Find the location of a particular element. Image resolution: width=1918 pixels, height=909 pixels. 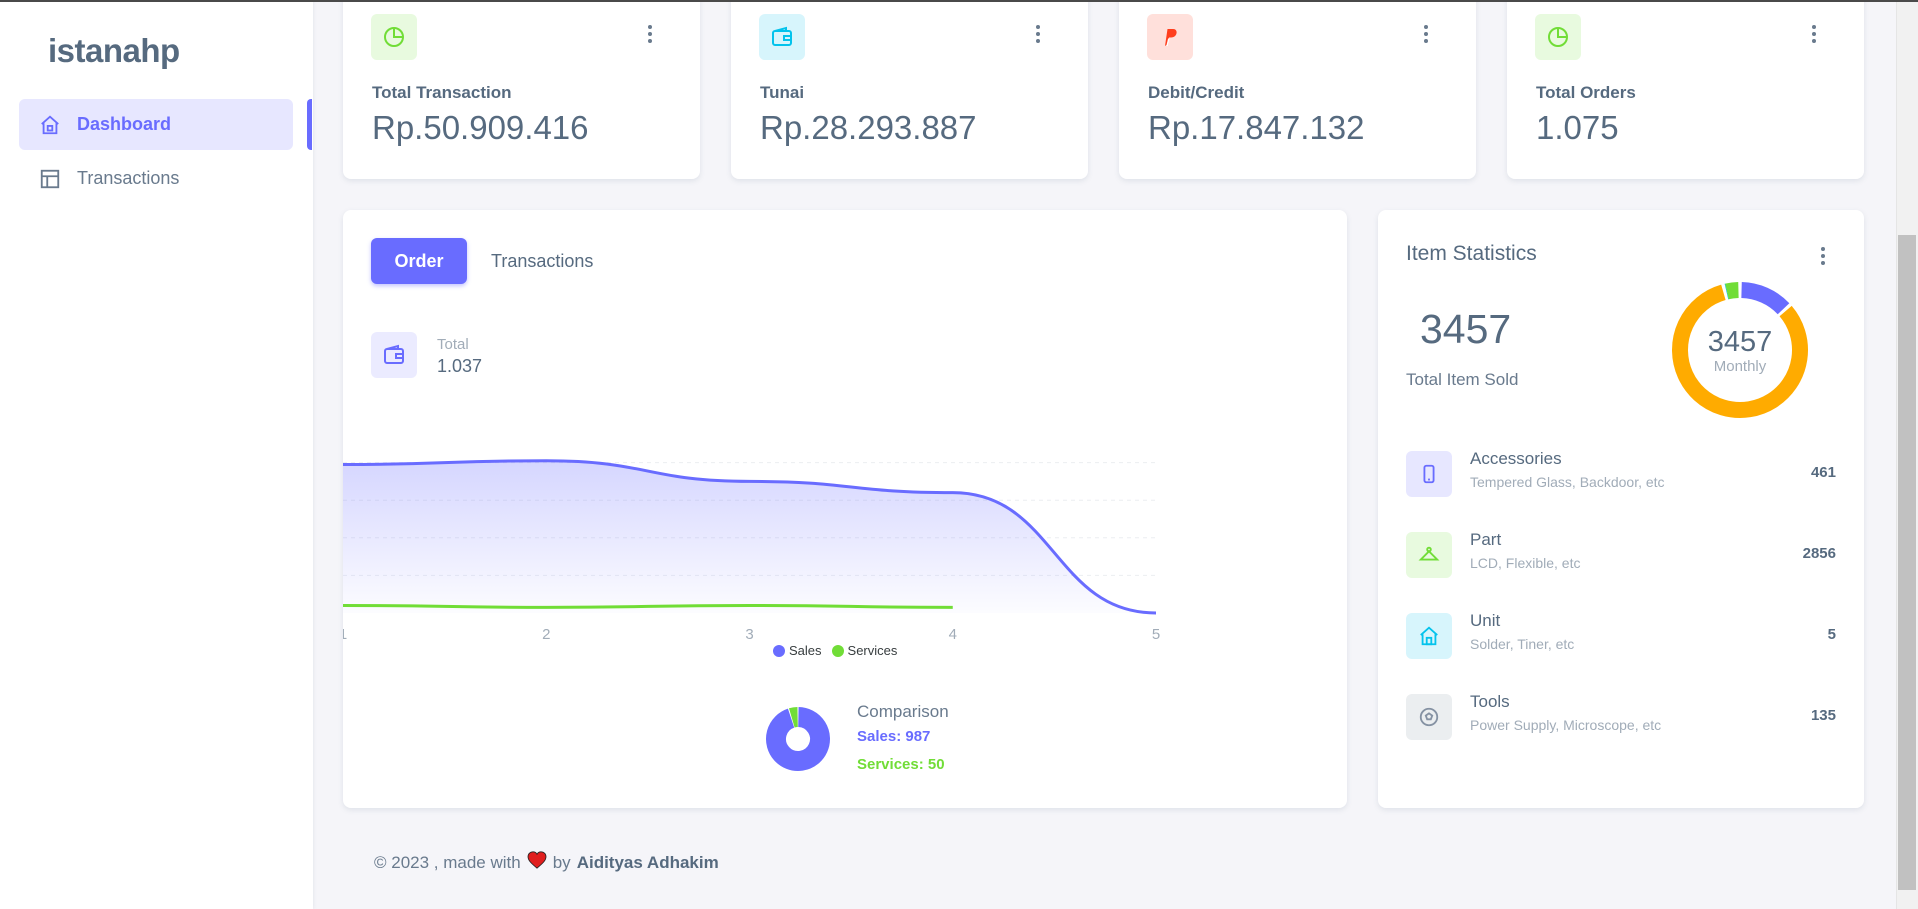

chart-legend: Sales Services is located at coordinates (835, 650).